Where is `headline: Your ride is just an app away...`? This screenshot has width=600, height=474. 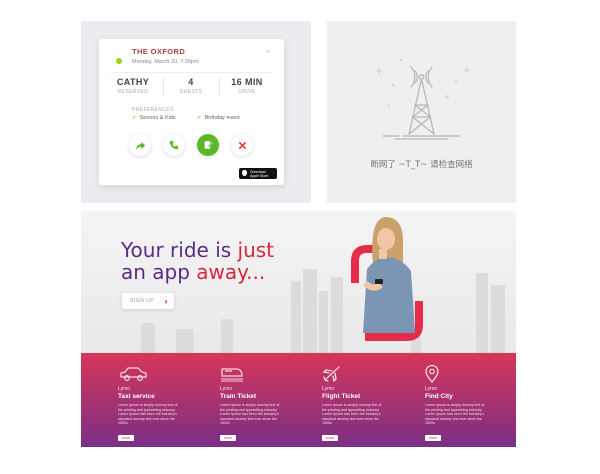 headline: Your ride is just an app away... is located at coordinates (197, 261).